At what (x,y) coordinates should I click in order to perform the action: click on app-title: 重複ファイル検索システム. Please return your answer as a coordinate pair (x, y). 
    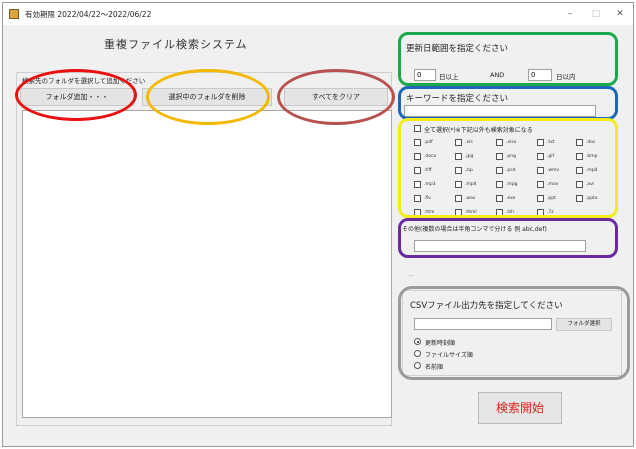
    Looking at the image, I should click on (176, 44).